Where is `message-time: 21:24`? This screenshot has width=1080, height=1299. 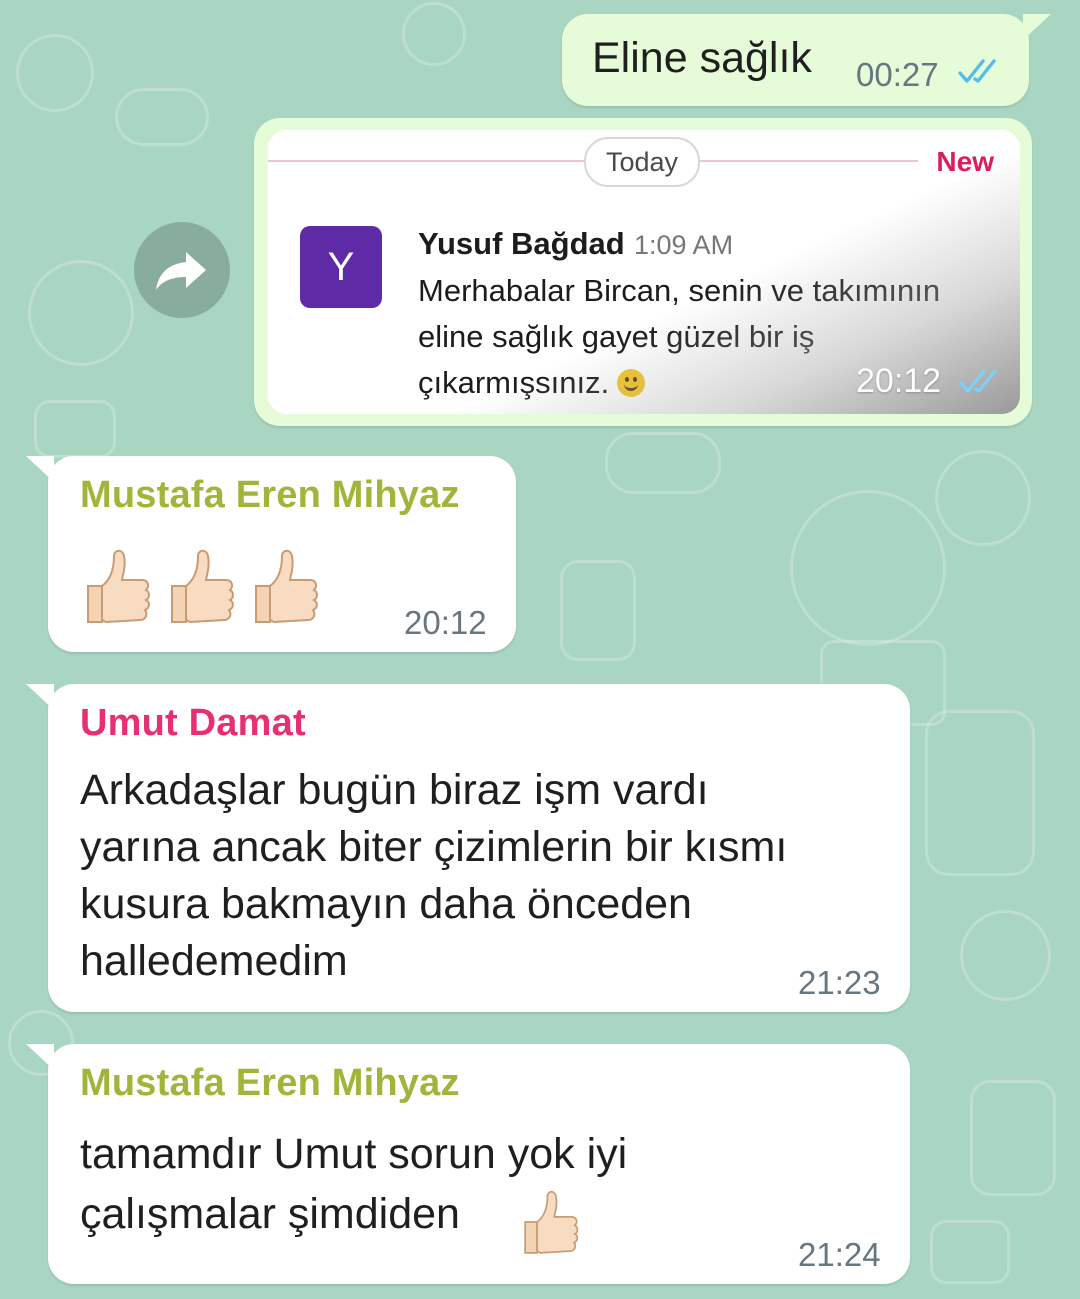
message-time: 21:24 is located at coordinates (839, 1254).